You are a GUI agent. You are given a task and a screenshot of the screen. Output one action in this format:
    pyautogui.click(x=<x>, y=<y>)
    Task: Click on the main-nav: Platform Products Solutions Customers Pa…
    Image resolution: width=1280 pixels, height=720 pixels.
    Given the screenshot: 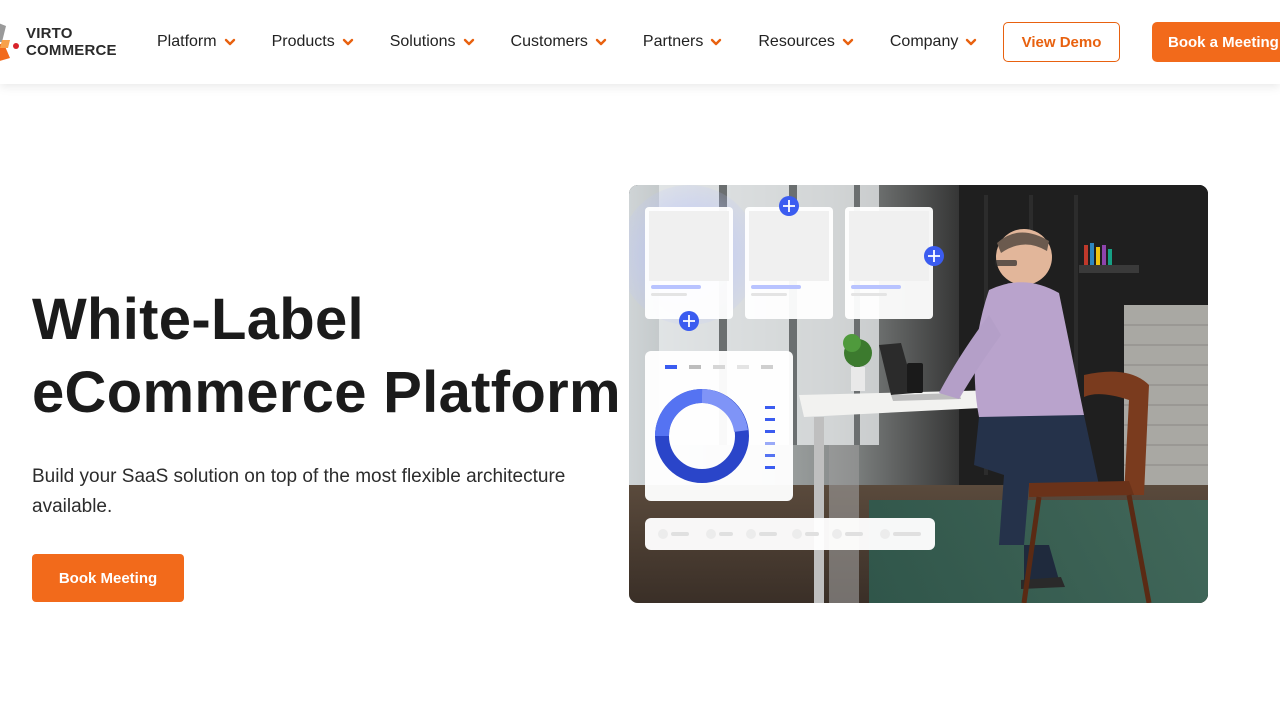 What is the action you would take?
    pyautogui.click(x=567, y=42)
    